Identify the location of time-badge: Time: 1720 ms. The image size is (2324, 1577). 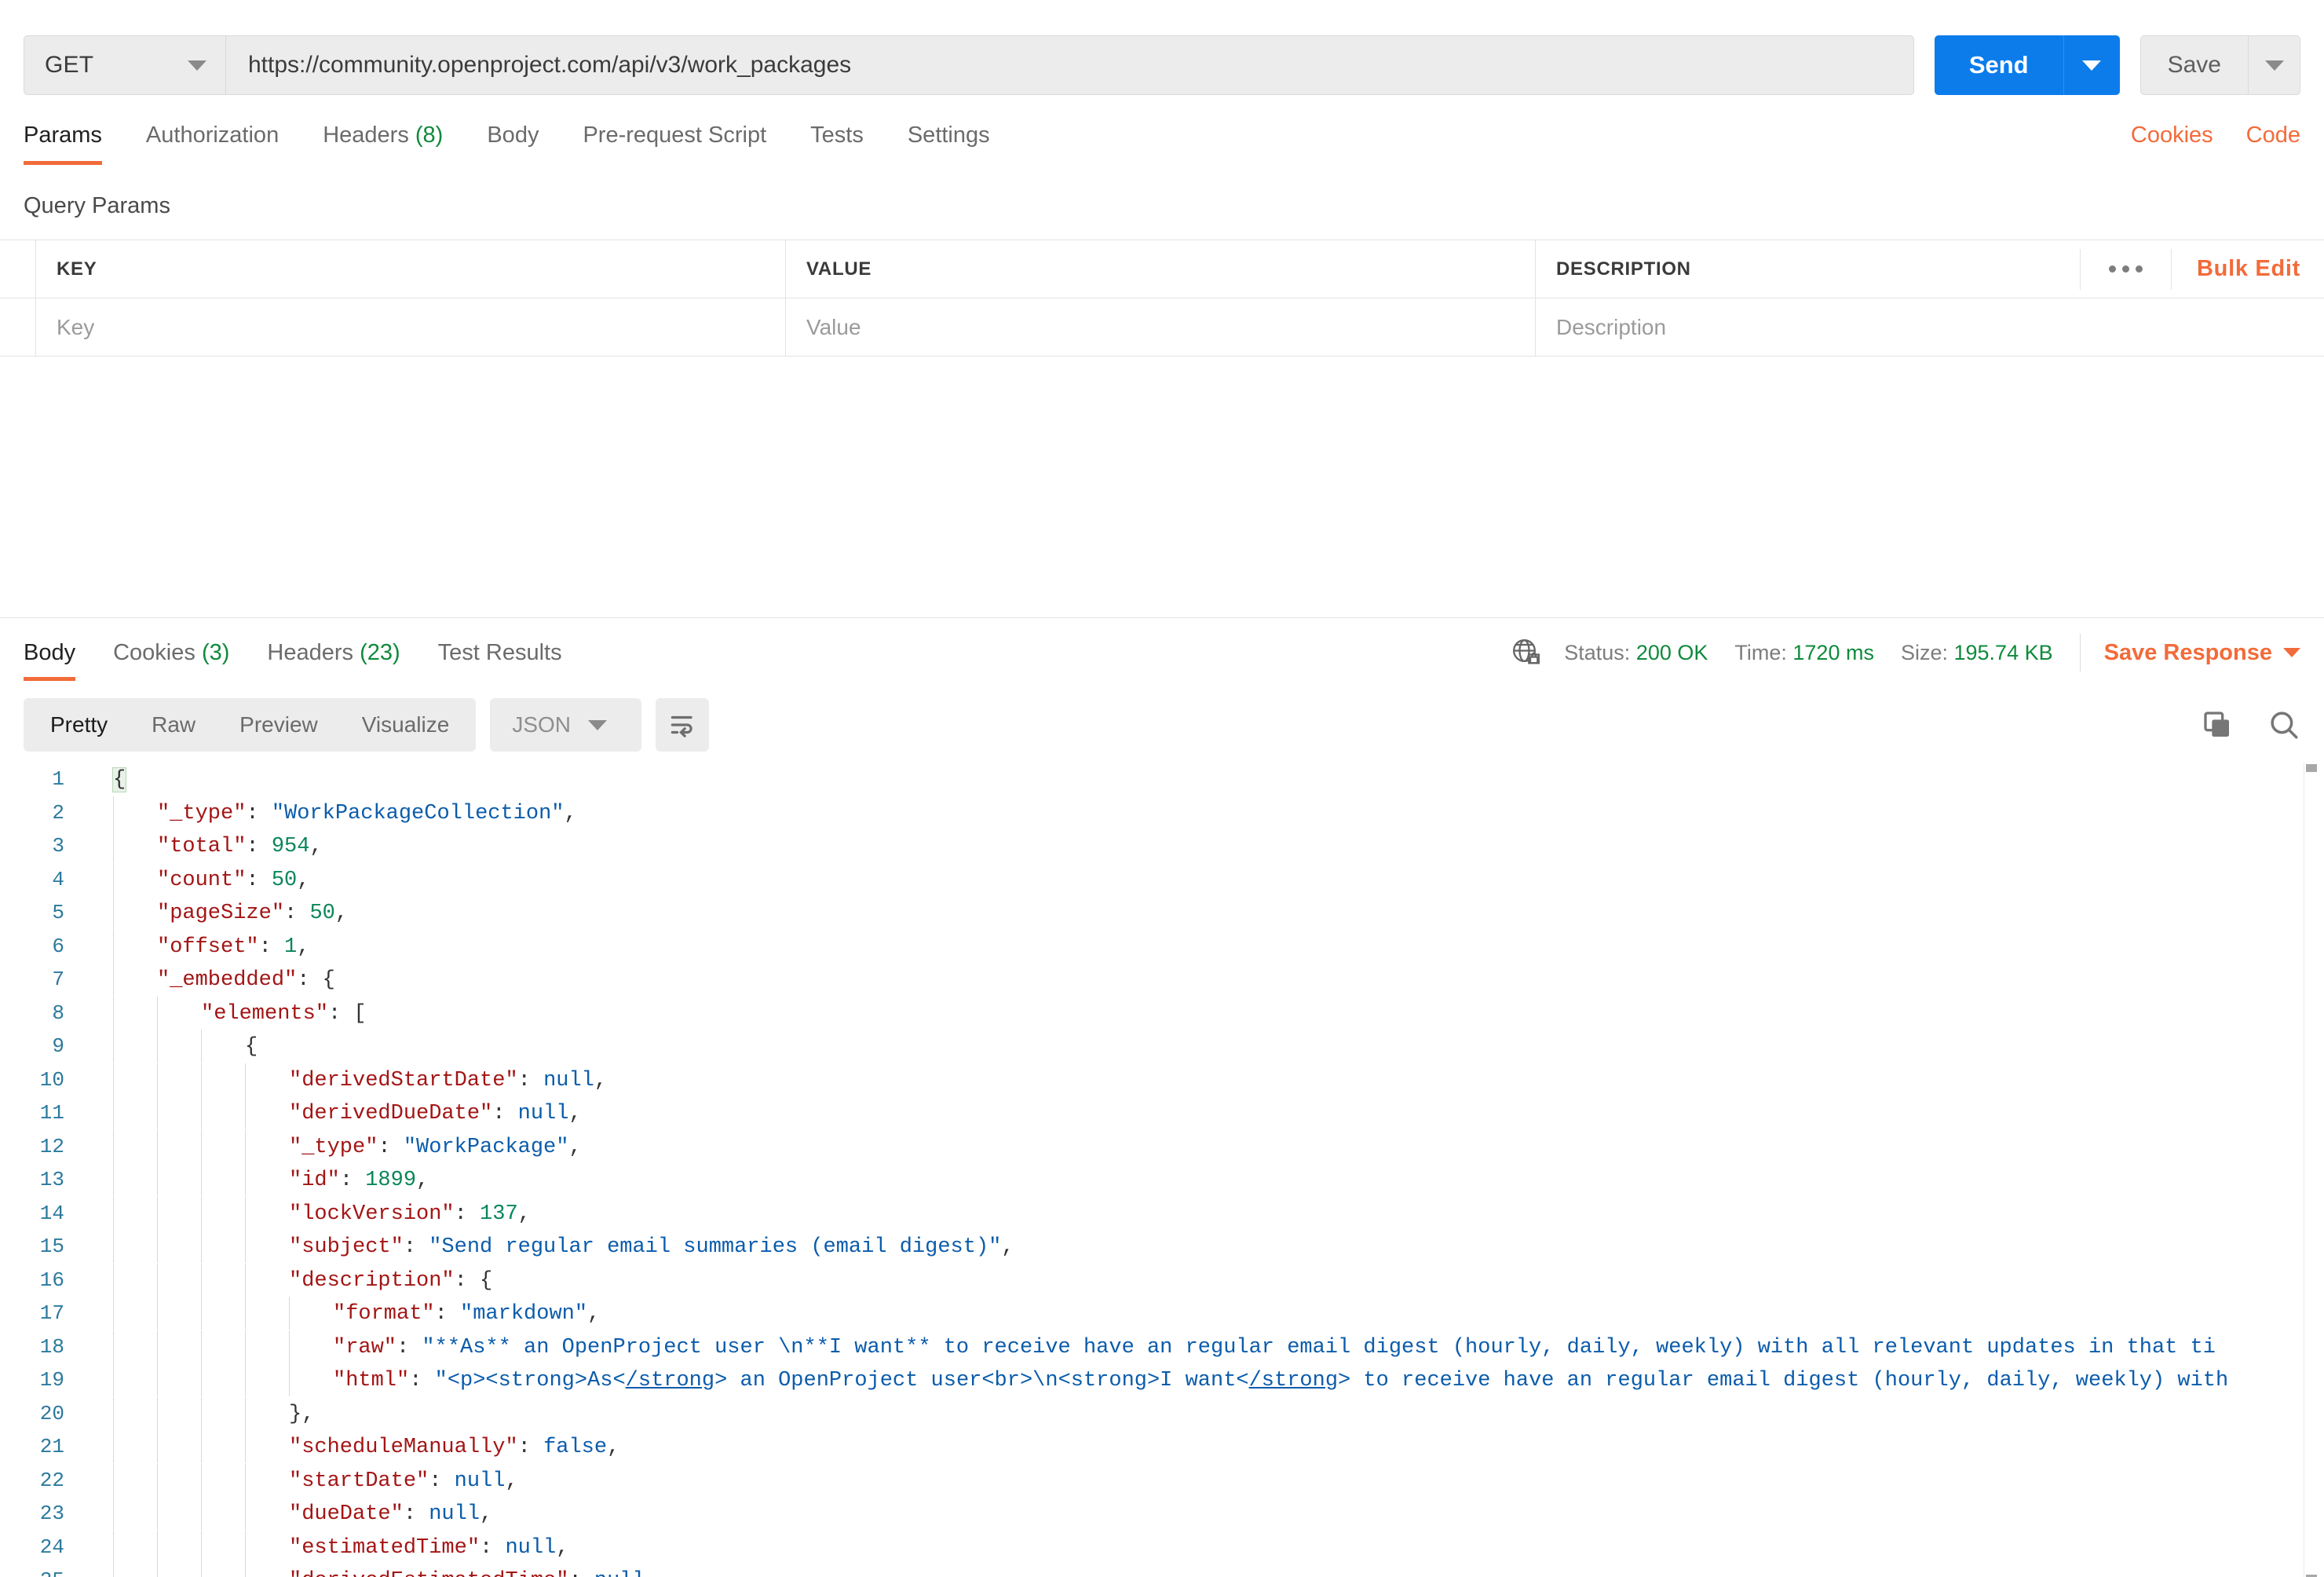
(1804, 653).